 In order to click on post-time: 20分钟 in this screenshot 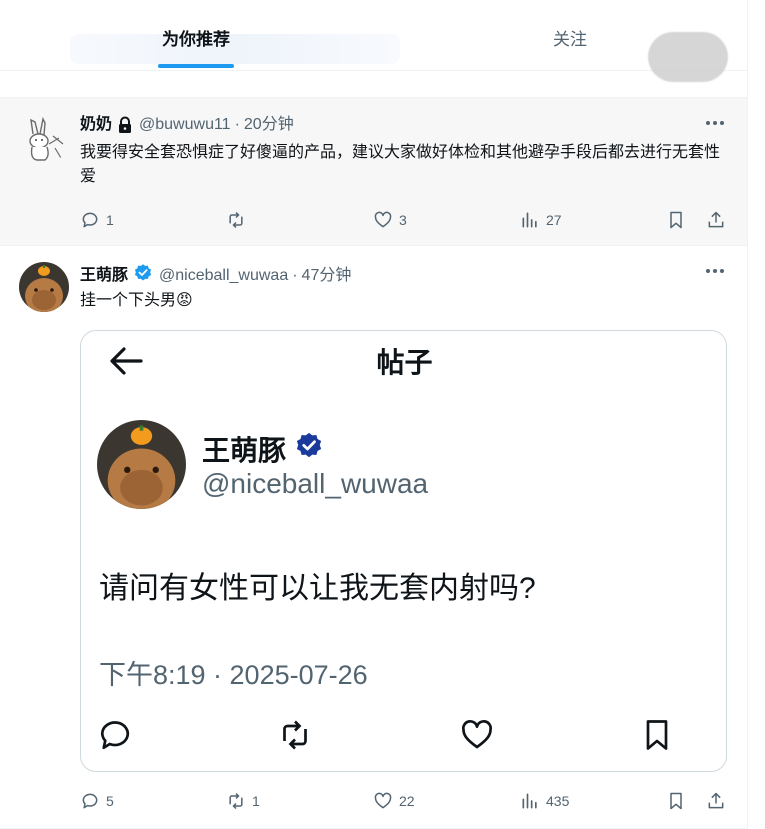, I will do `click(269, 125)`.